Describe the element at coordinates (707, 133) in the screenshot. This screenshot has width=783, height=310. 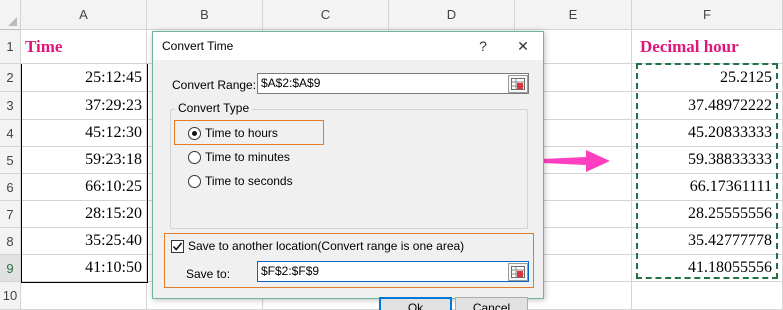
I see `cell-f-decimal: 45.20833333` at that location.